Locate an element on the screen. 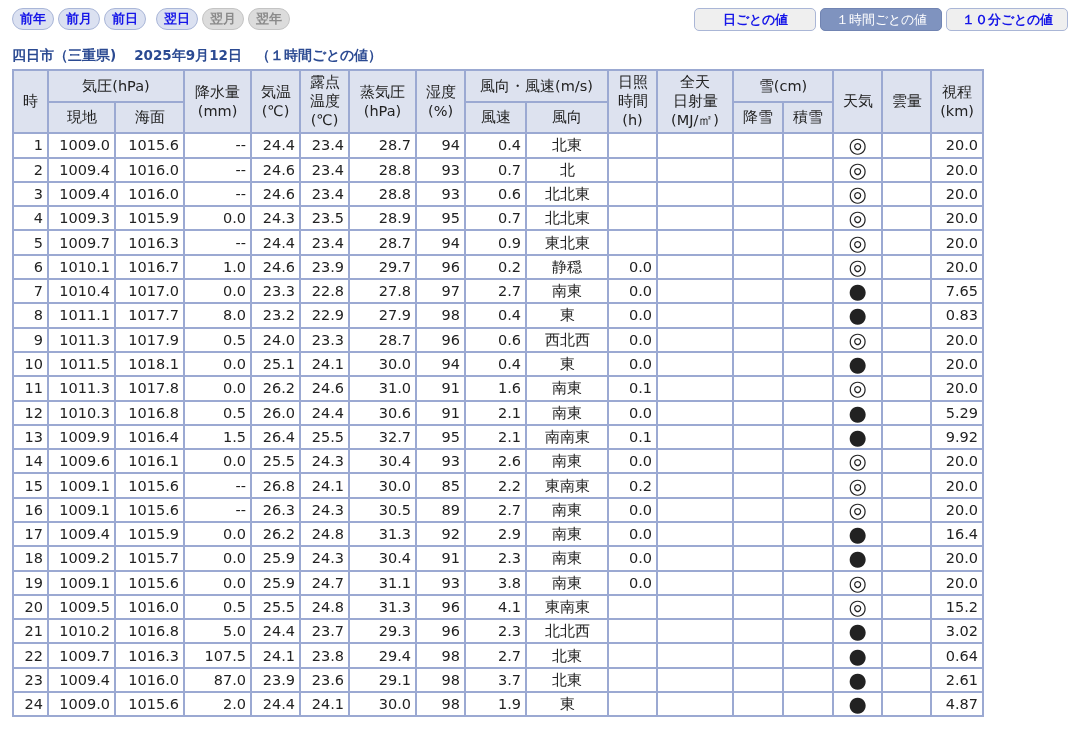 This screenshot has height=730, width=1080. table-cell: 26.2 is located at coordinates (275, 534).